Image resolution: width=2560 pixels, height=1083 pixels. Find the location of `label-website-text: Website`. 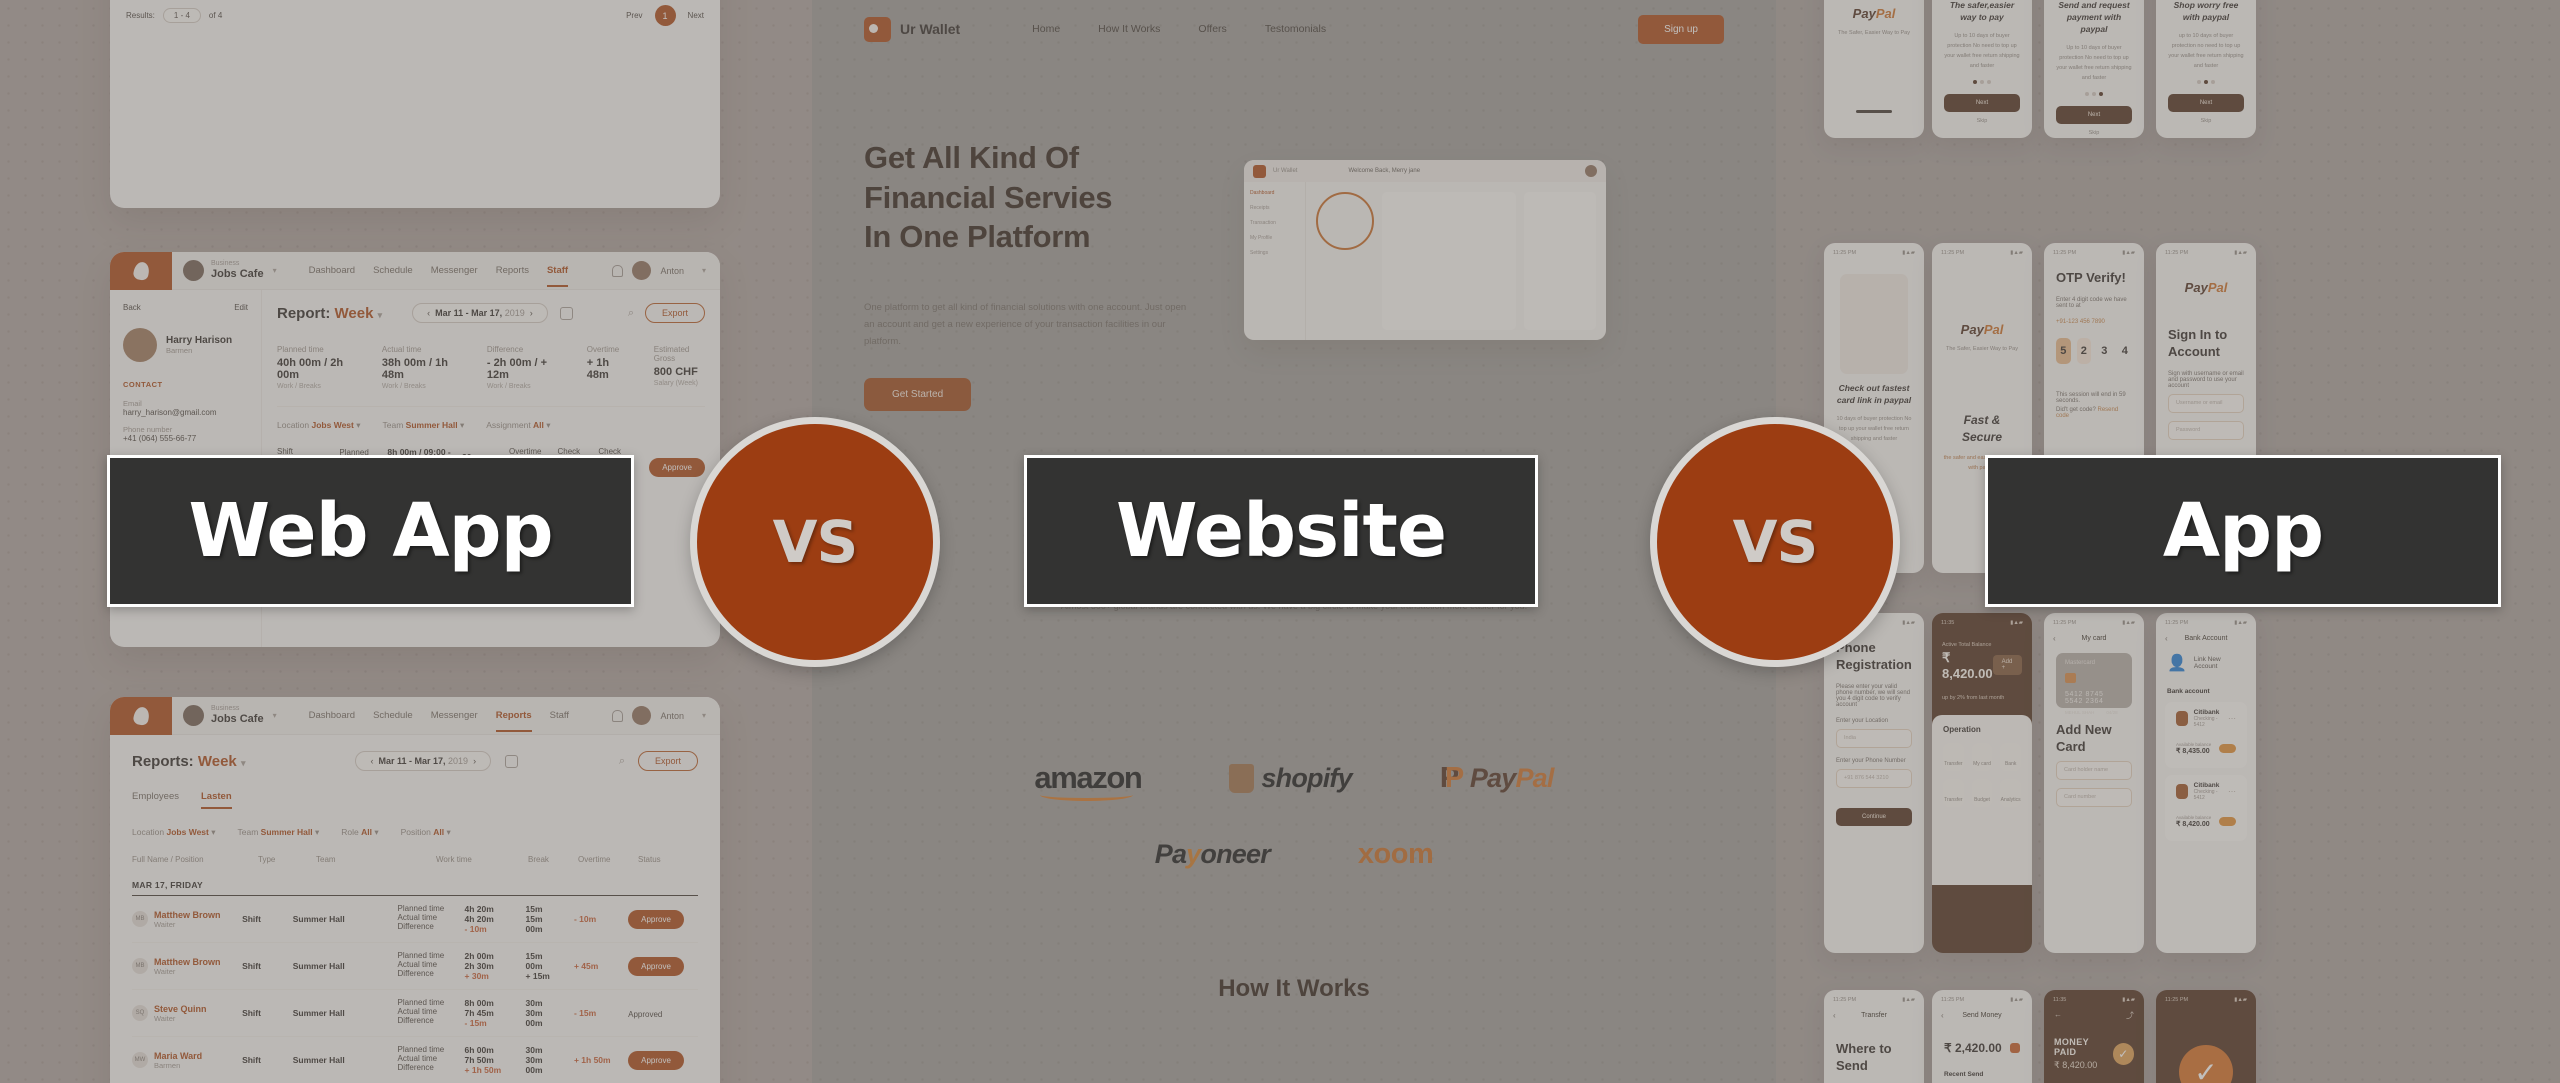

label-website-text: Website is located at coordinates (1281, 531).